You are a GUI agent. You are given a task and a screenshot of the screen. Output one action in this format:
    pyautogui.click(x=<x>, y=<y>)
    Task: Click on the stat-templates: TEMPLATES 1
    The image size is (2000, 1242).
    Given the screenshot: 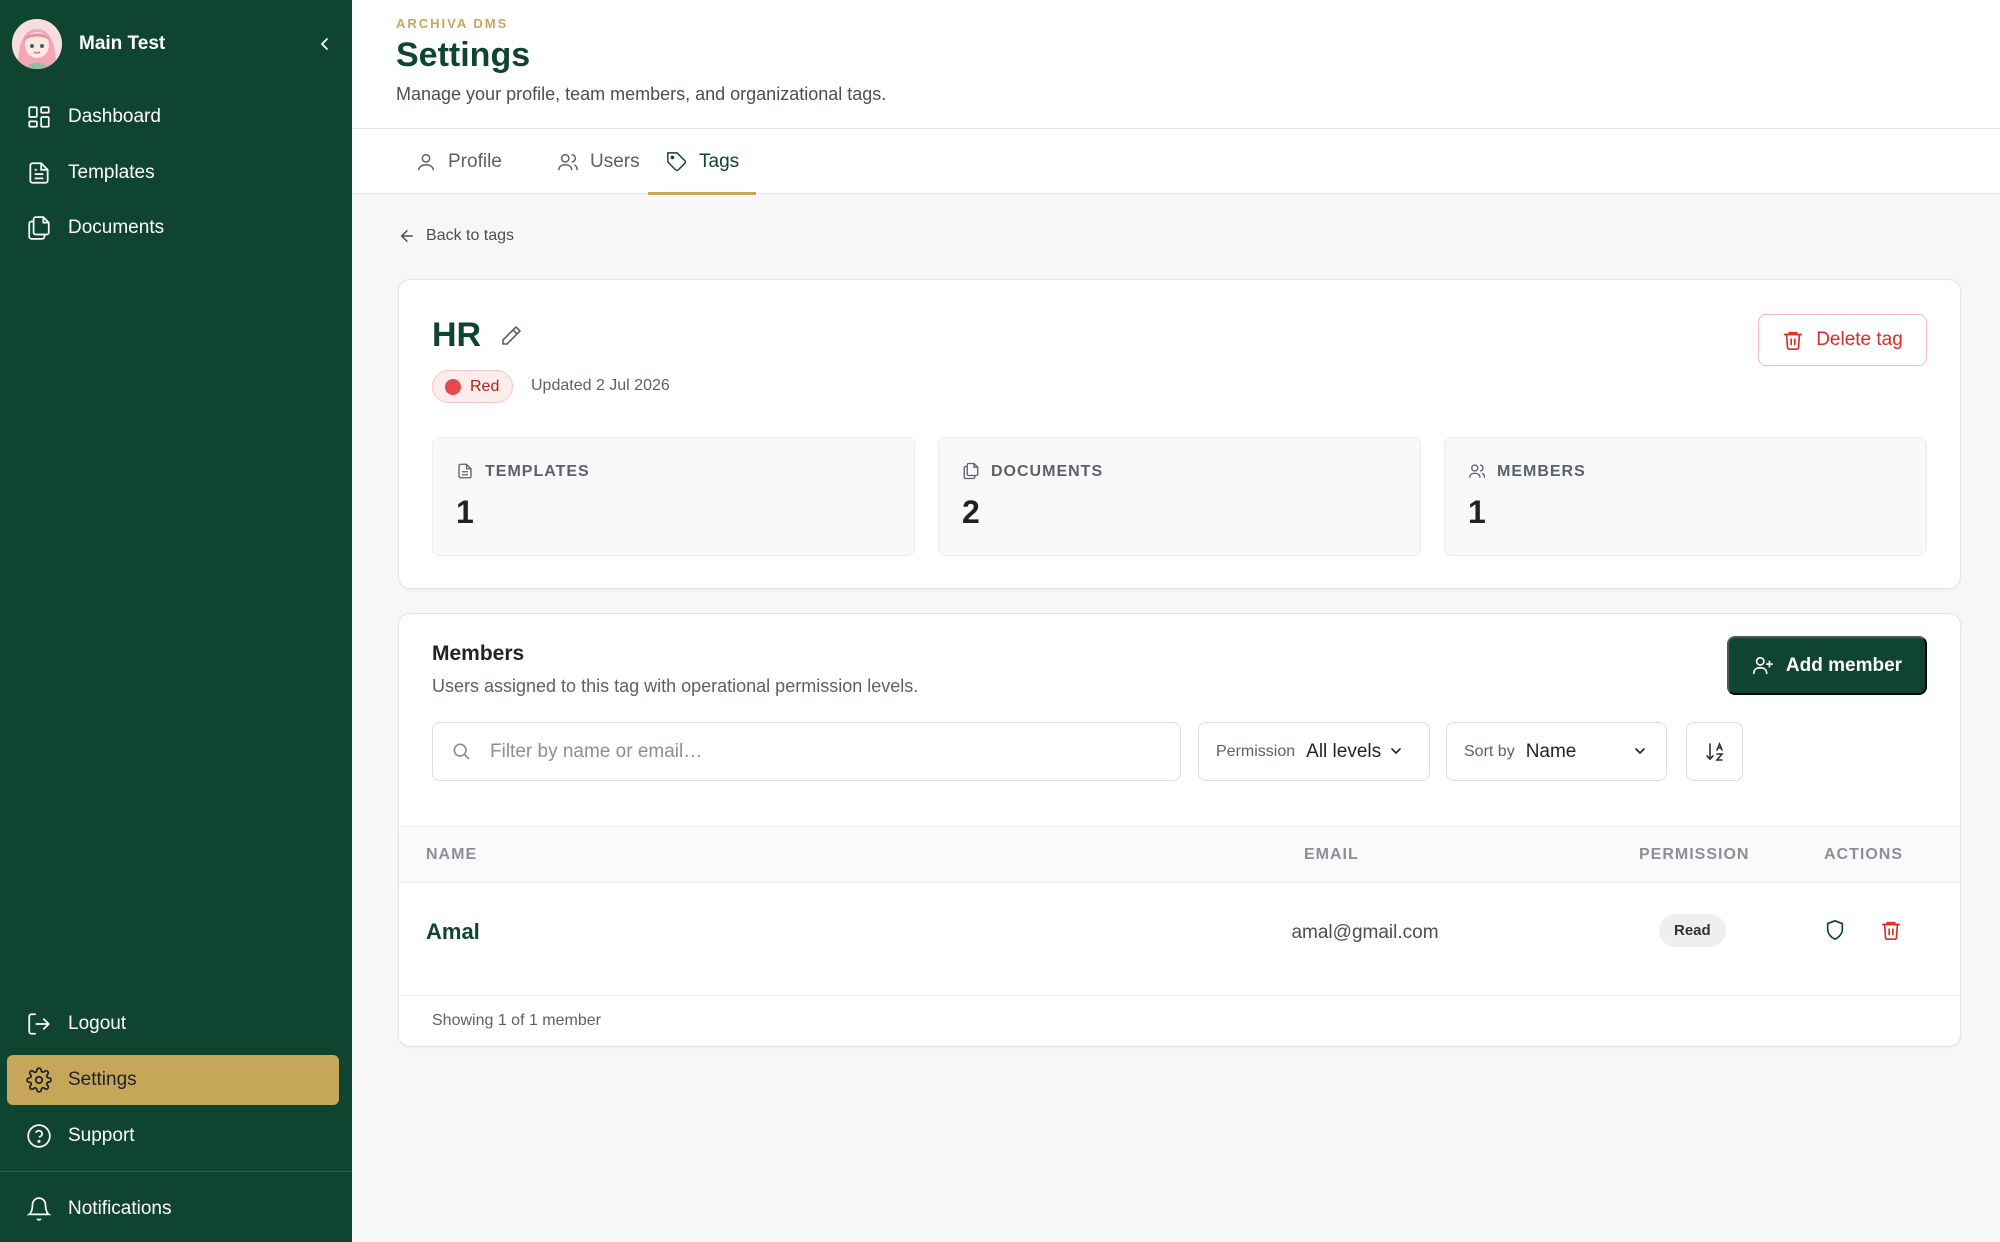 What is the action you would take?
    pyautogui.click(x=673, y=496)
    